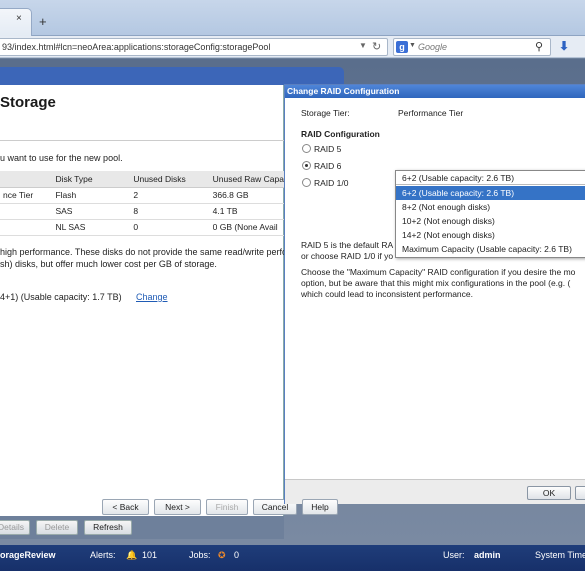 The image size is (585, 571). I want to click on jobs-count: 0, so click(236, 555).